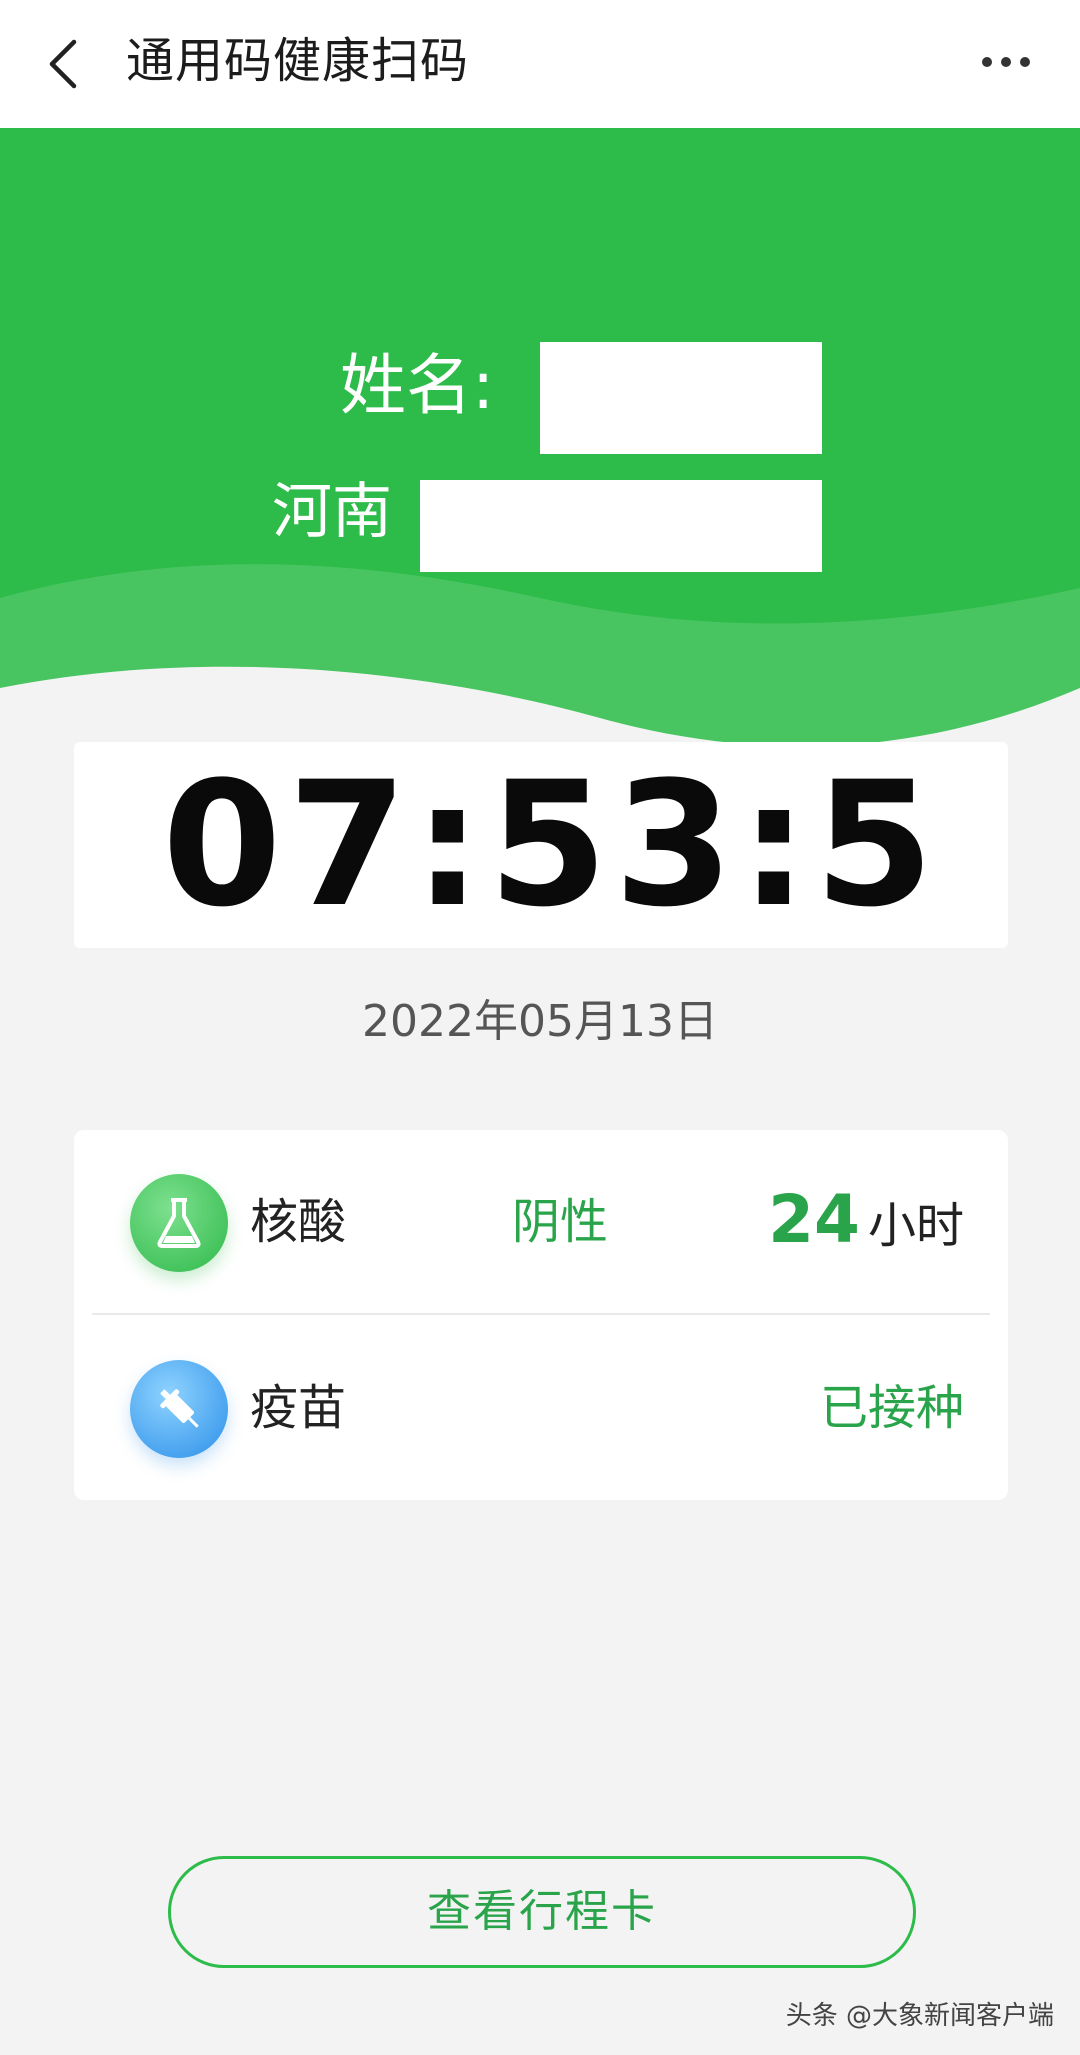 Image resolution: width=1080 pixels, height=2055 pixels. Describe the element at coordinates (179, 1409) in the screenshot. I see `syringe-icon` at that location.